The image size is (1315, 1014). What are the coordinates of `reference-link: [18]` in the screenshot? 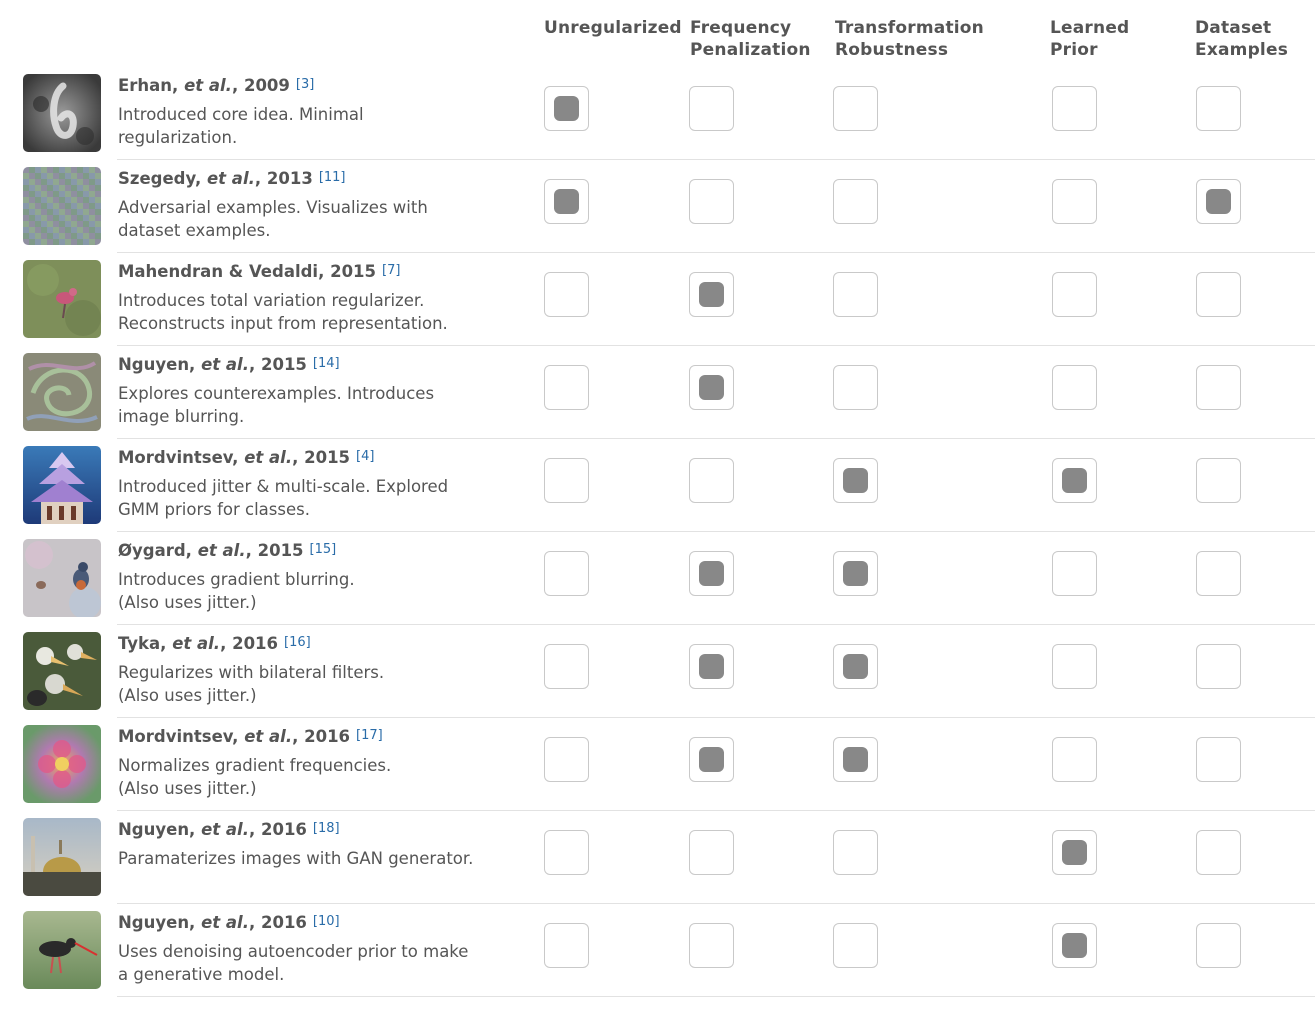 It's located at (326, 828).